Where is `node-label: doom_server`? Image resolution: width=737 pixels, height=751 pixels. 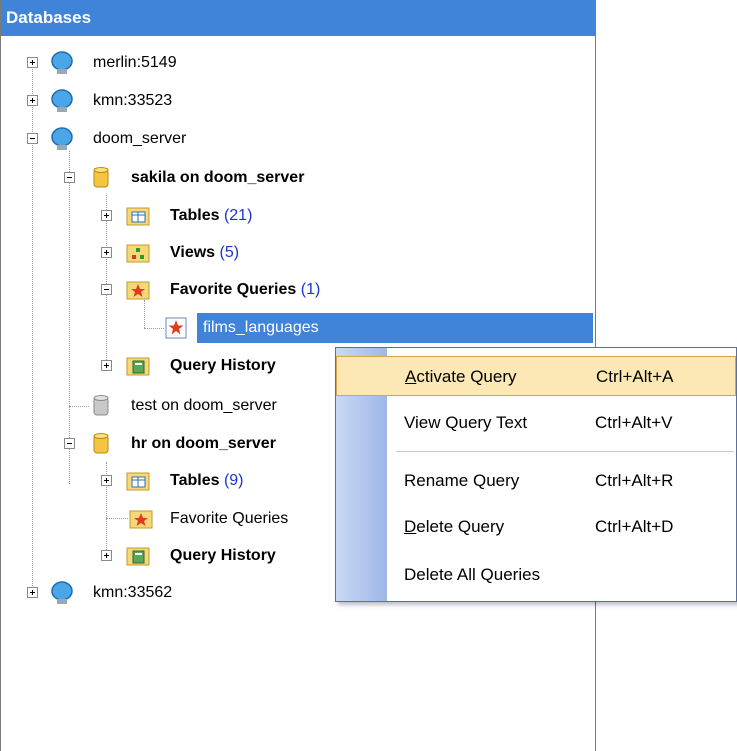 node-label: doom_server is located at coordinates (140, 138).